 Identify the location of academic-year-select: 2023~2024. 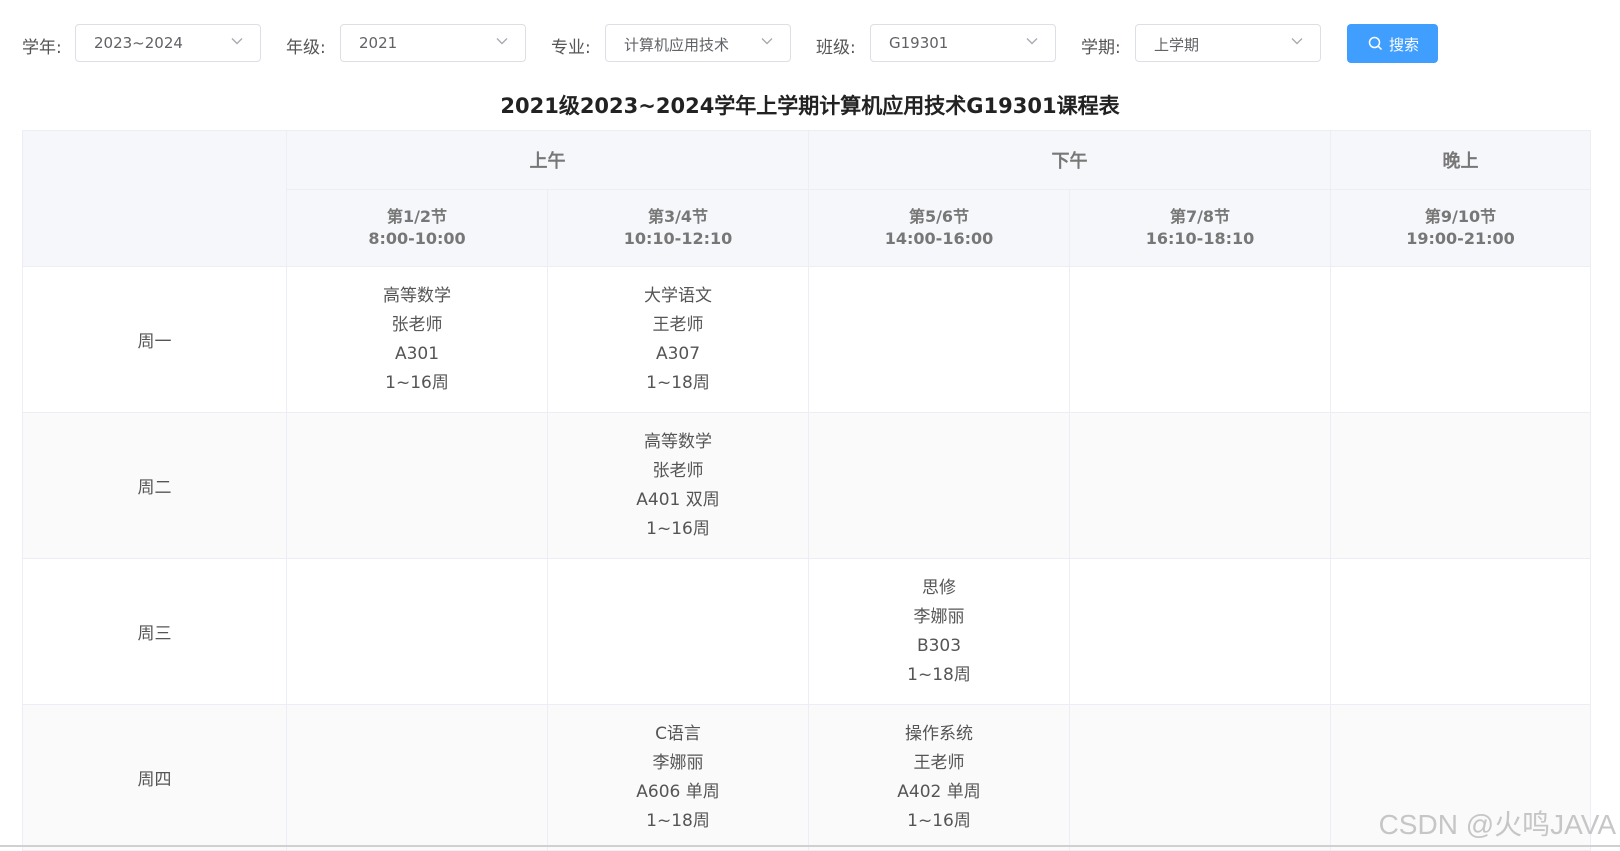
(168, 43).